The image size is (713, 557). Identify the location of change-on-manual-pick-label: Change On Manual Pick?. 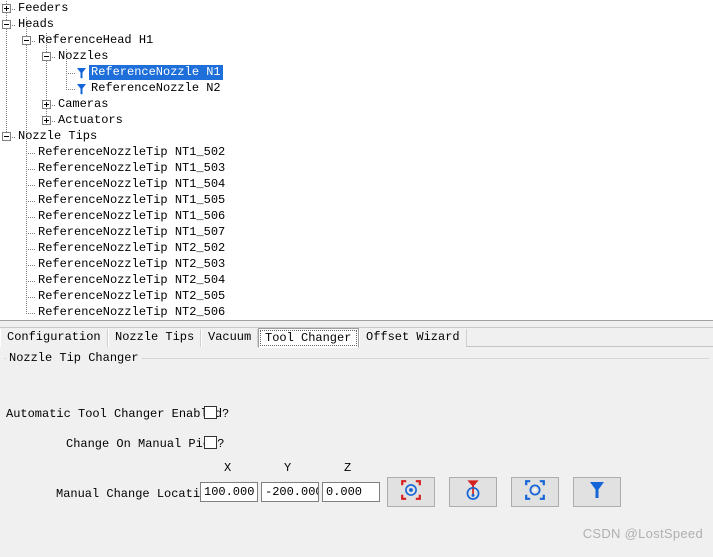
(145, 444).